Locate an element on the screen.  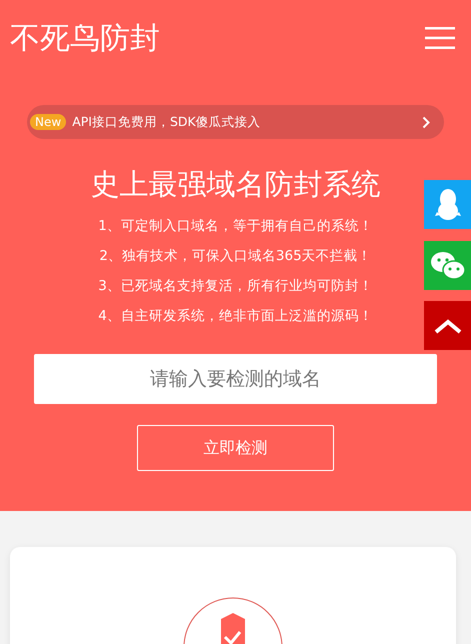
chat-bubbles-icon is located at coordinates (447, 265).